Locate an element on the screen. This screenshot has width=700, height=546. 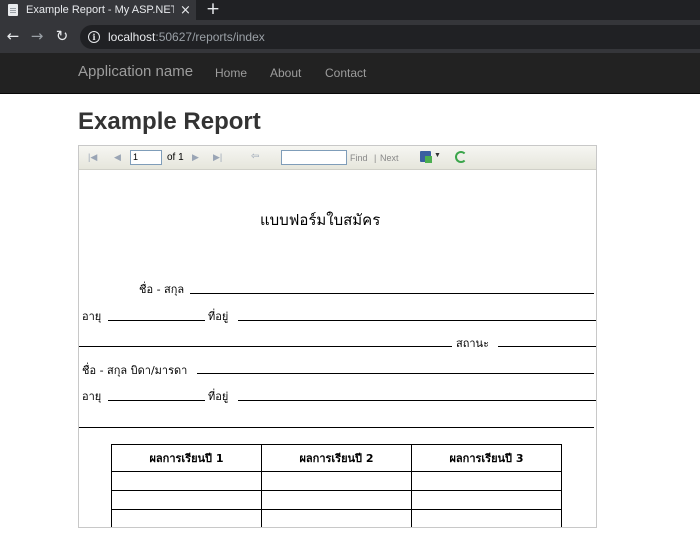
table-header-year-2: ผลการเรียนปี 2 is located at coordinates (336, 458).